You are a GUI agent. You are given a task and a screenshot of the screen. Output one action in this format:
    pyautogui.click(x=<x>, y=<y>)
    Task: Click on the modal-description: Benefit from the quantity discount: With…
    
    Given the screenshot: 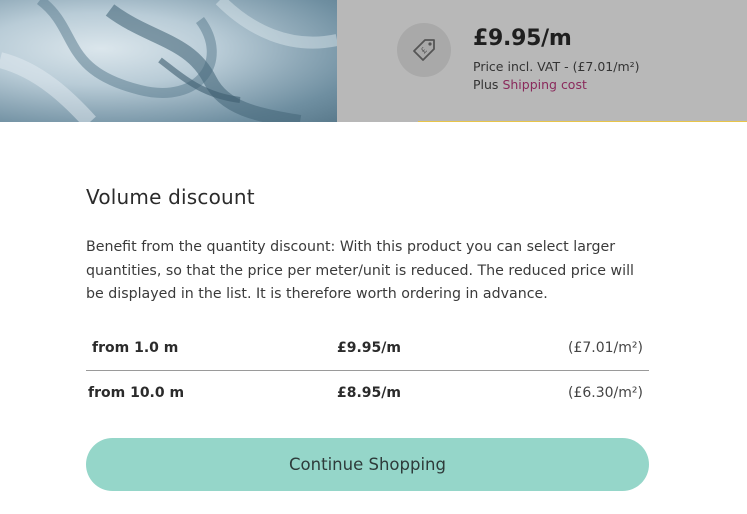 What is the action you would take?
    pyautogui.click(x=360, y=270)
    